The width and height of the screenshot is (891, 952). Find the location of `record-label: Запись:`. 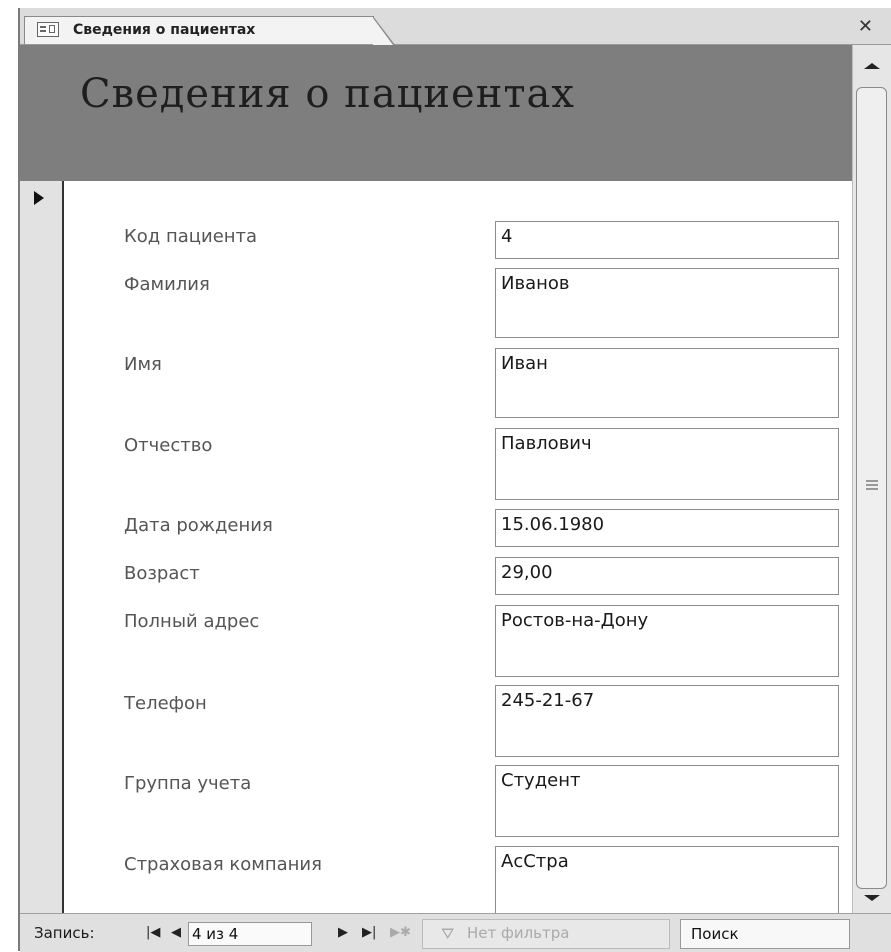

record-label: Запись: is located at coordinates (64, 933).